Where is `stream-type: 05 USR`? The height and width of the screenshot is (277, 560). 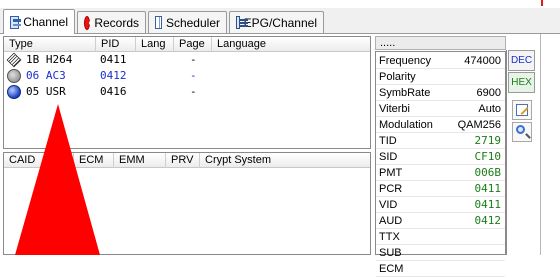
stream-type: 05 USR is located at coordinates (46, 91).